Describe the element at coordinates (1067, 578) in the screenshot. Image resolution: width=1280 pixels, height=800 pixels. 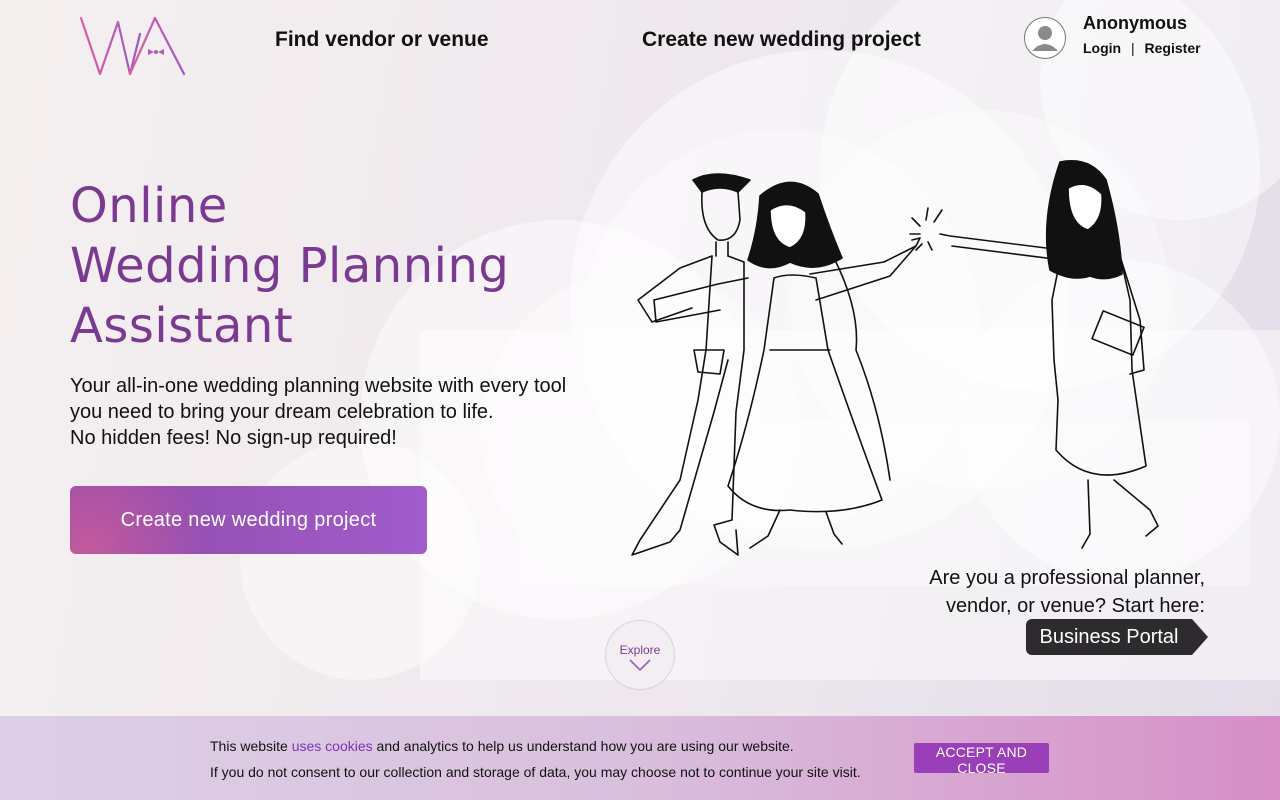
I see `business-prompt-line: Are you a professional planner,` at that location.